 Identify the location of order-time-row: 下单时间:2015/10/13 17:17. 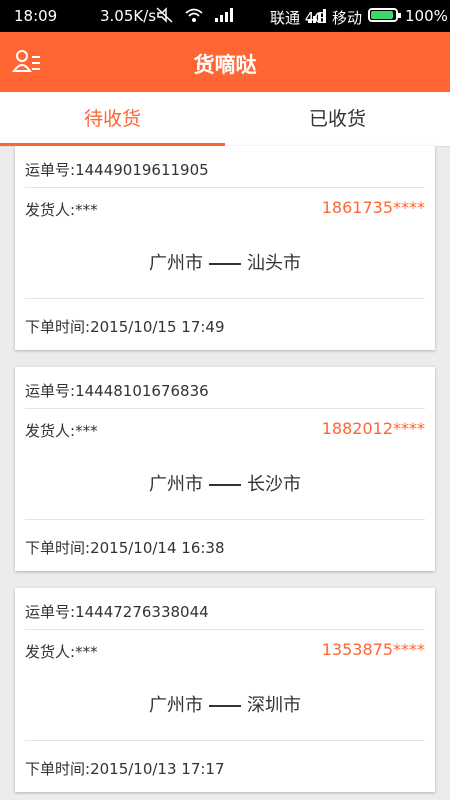
(225, 768).